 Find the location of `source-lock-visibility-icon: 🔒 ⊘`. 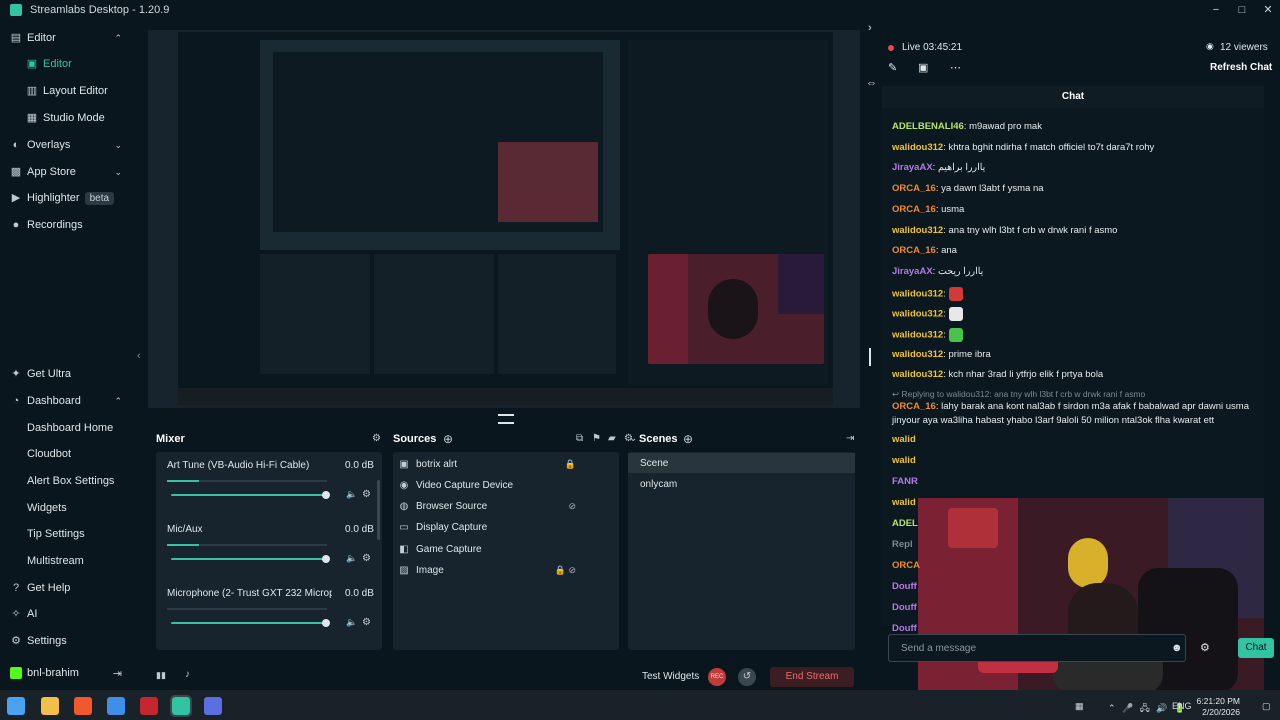

source-lock-visibility-icon: 🔒 ⊘ is located at coordinates (565, 570).